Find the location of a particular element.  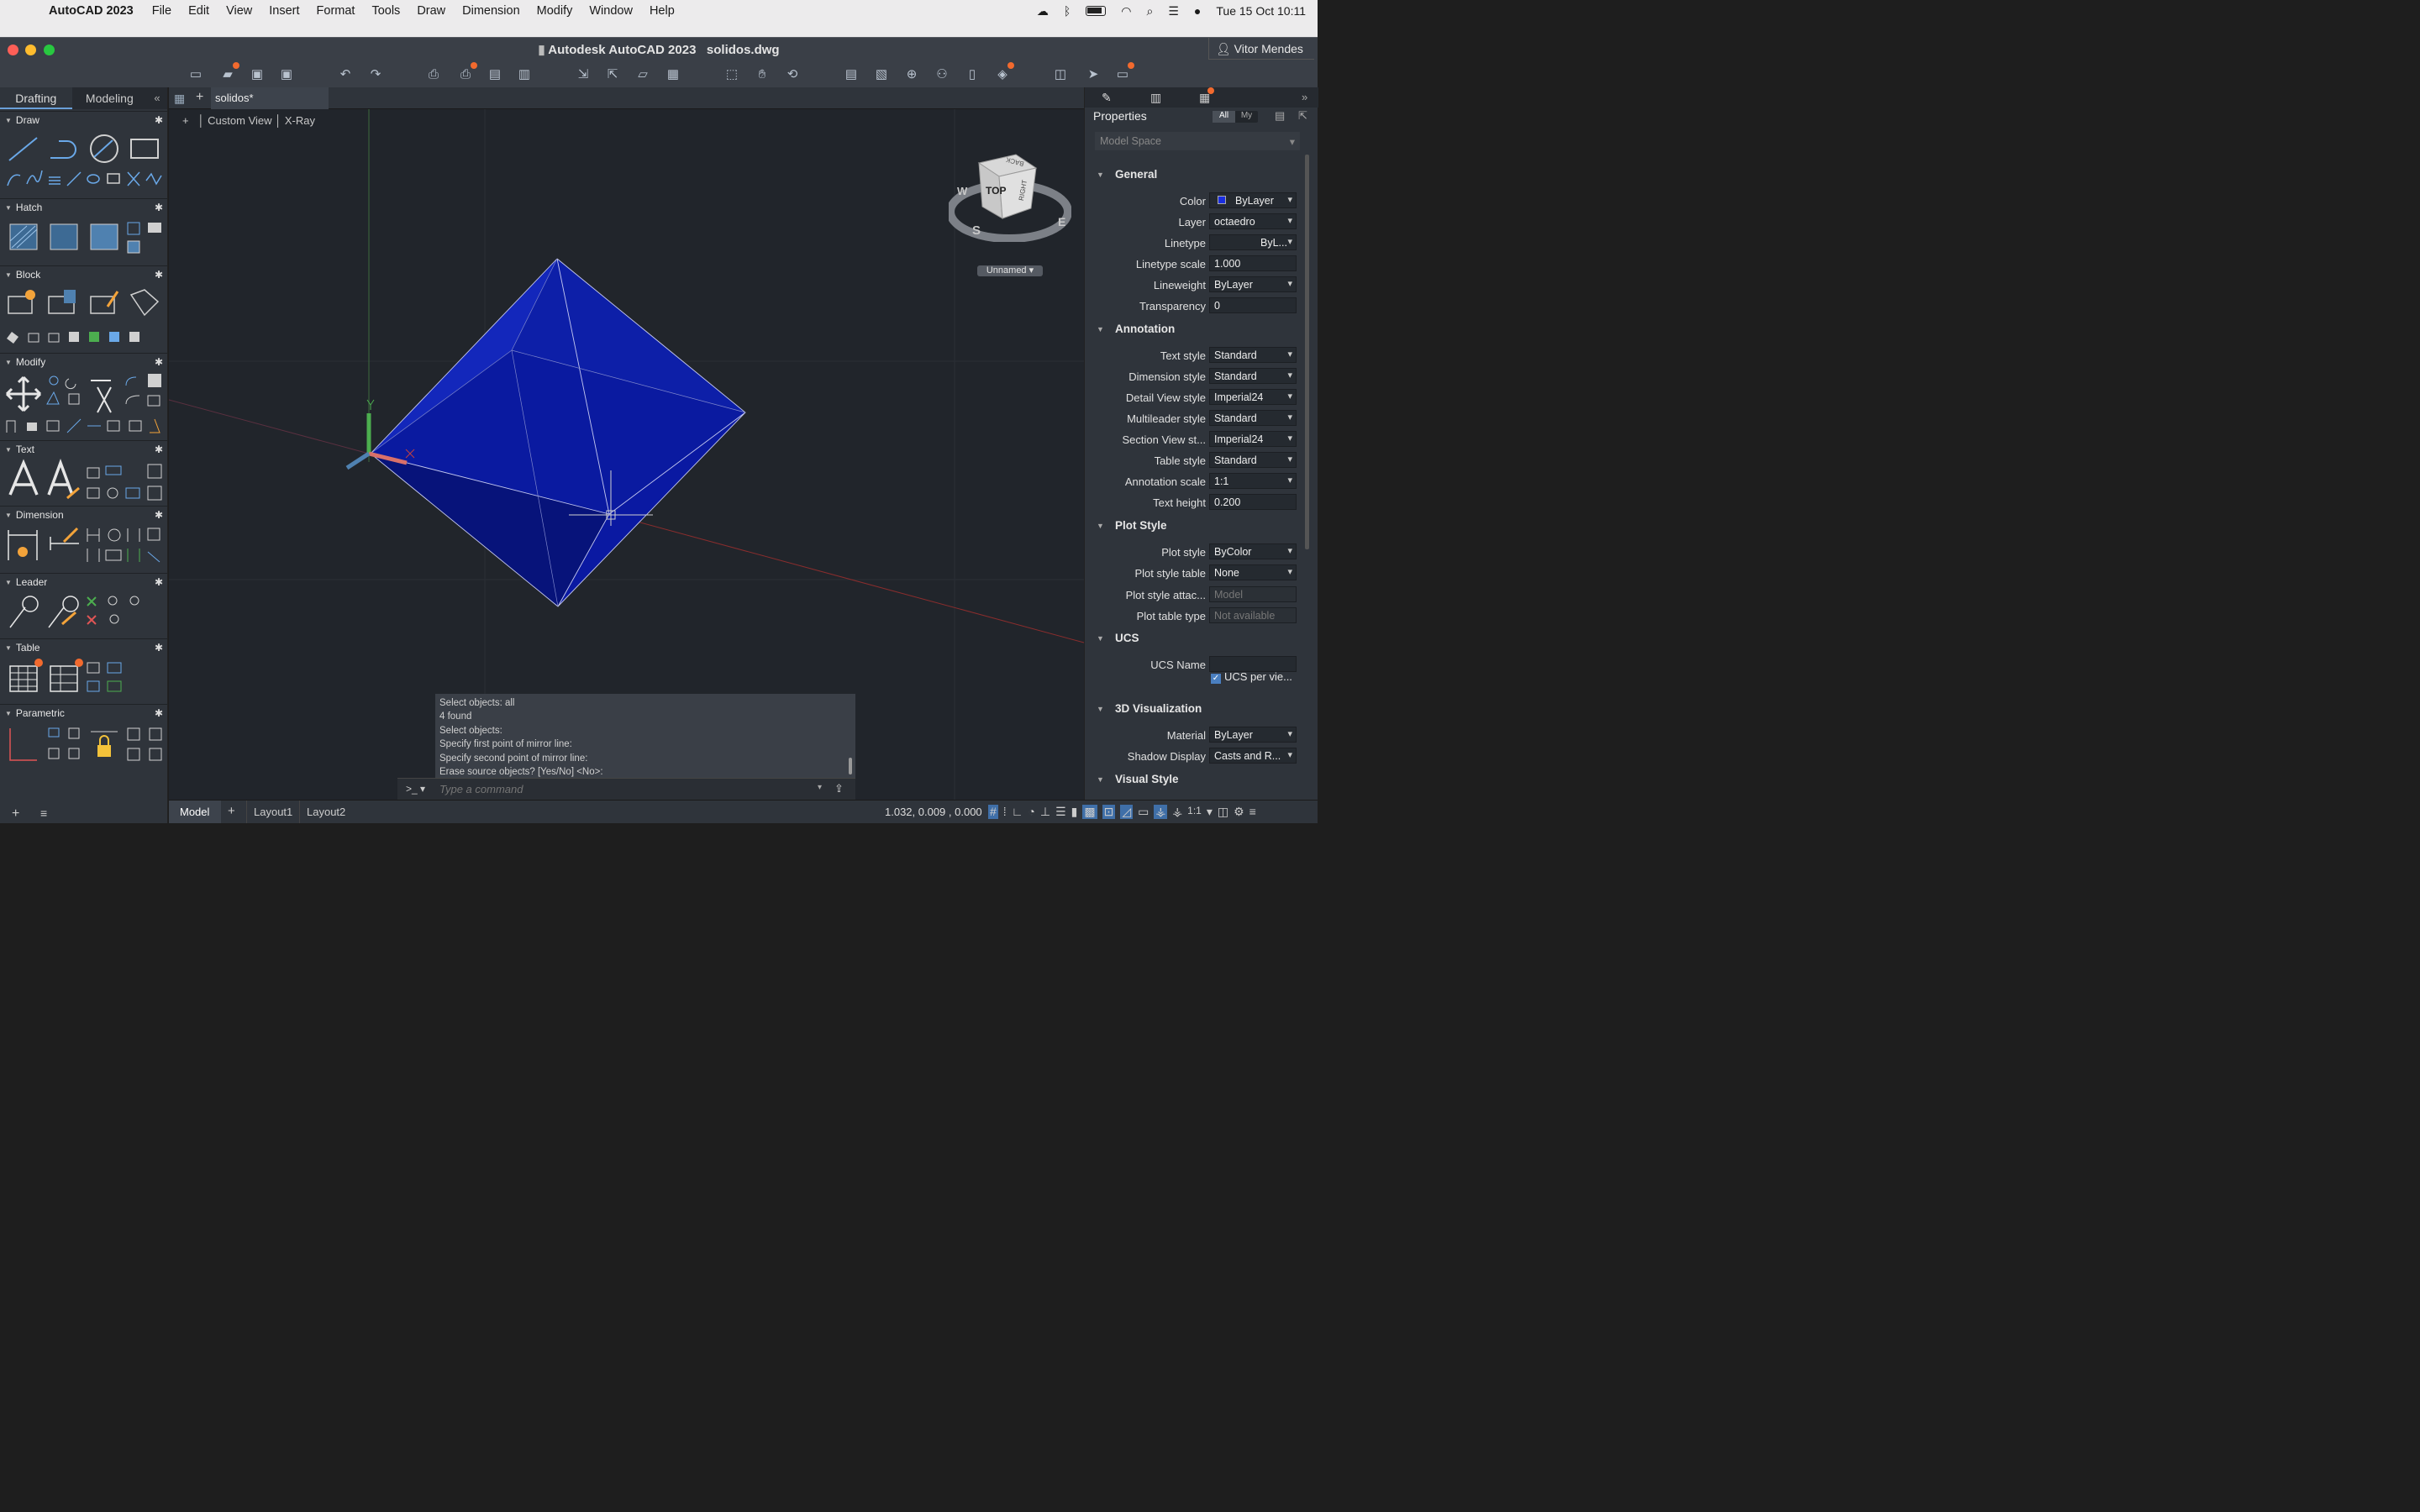

orbit-icon: ⟲ is located at coordinates (793, 74).